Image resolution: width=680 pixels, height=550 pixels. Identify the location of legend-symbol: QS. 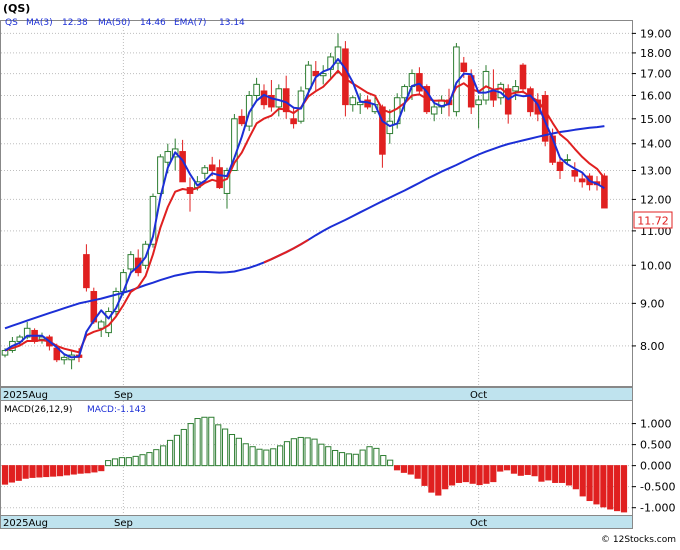
(11, 23).